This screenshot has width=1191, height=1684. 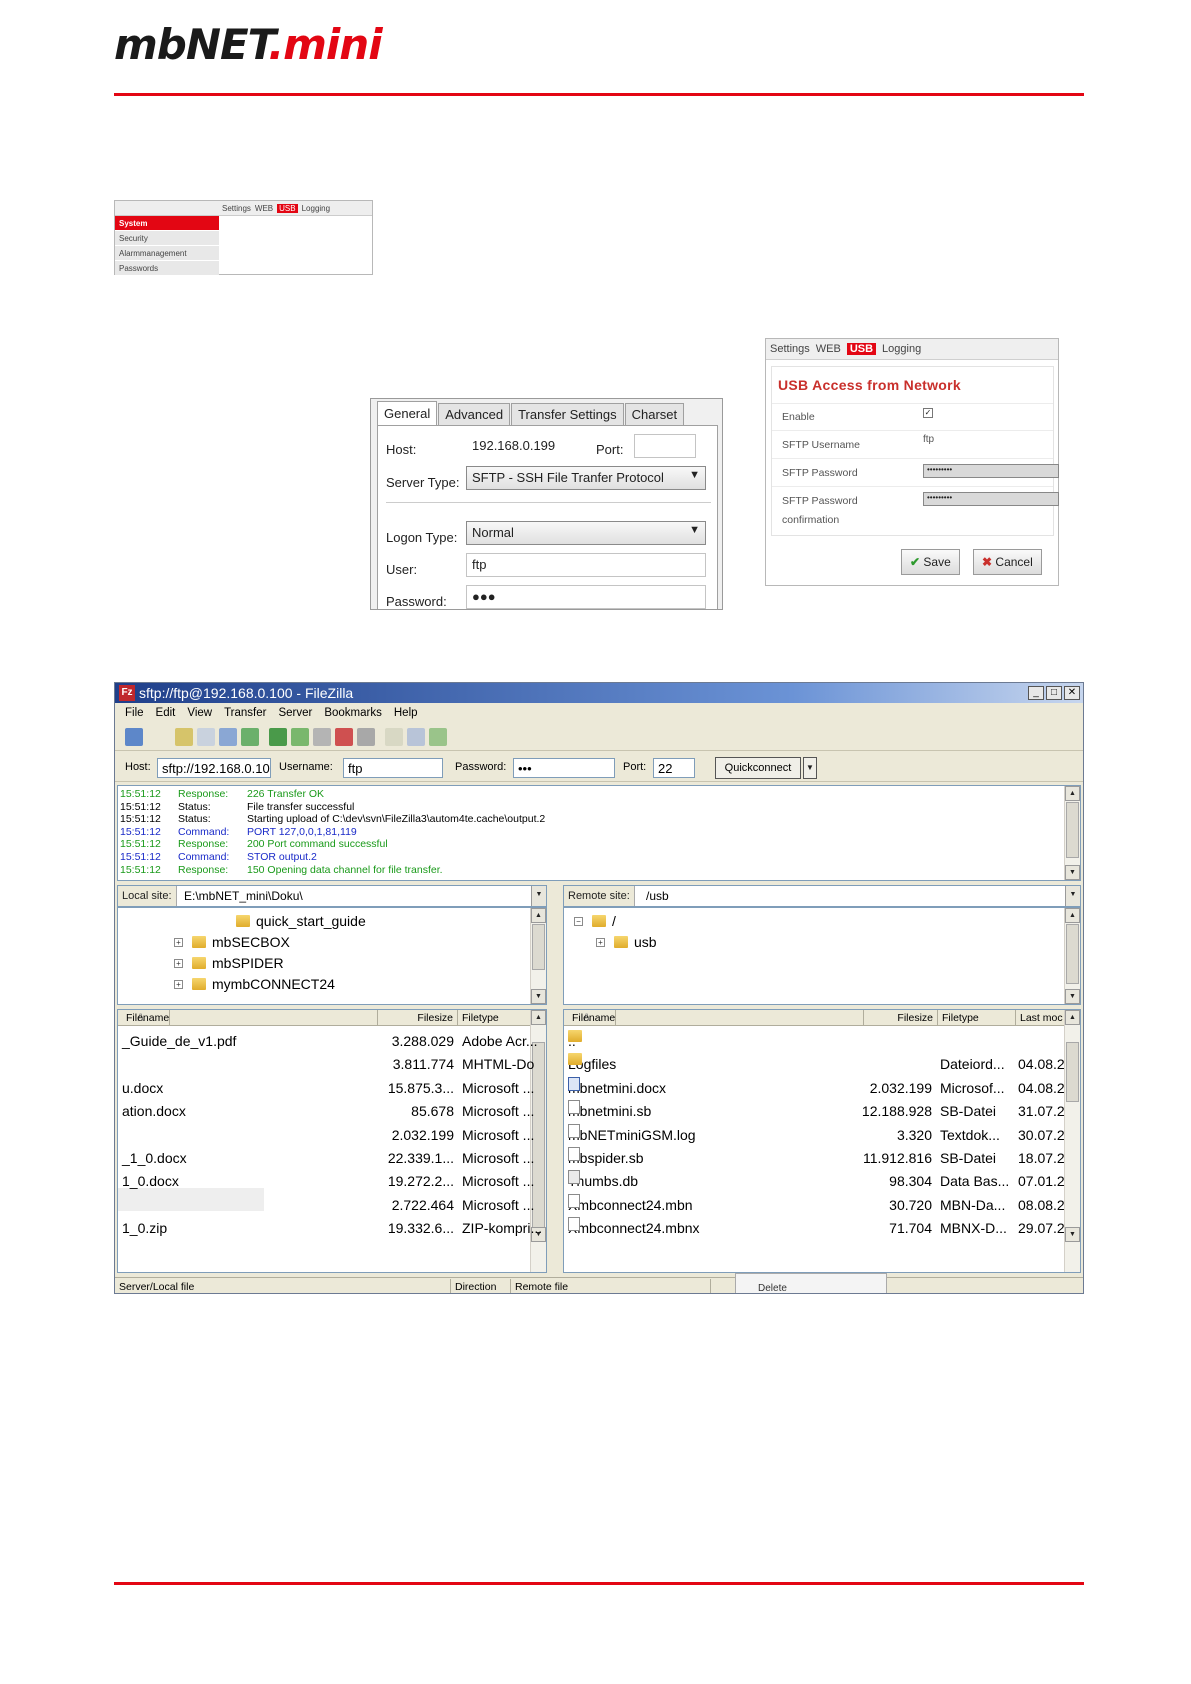 I want to click on table-row: Thumbs.db 98.304 Data Bas... 07.01.2, so click(x=815, y=1181).